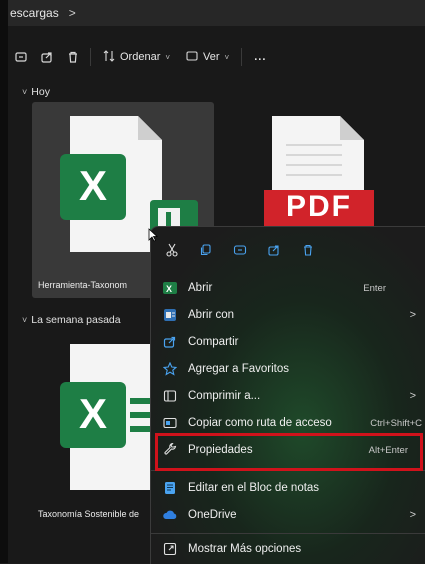  I want to click on cloud-icon, so click(170, 515).